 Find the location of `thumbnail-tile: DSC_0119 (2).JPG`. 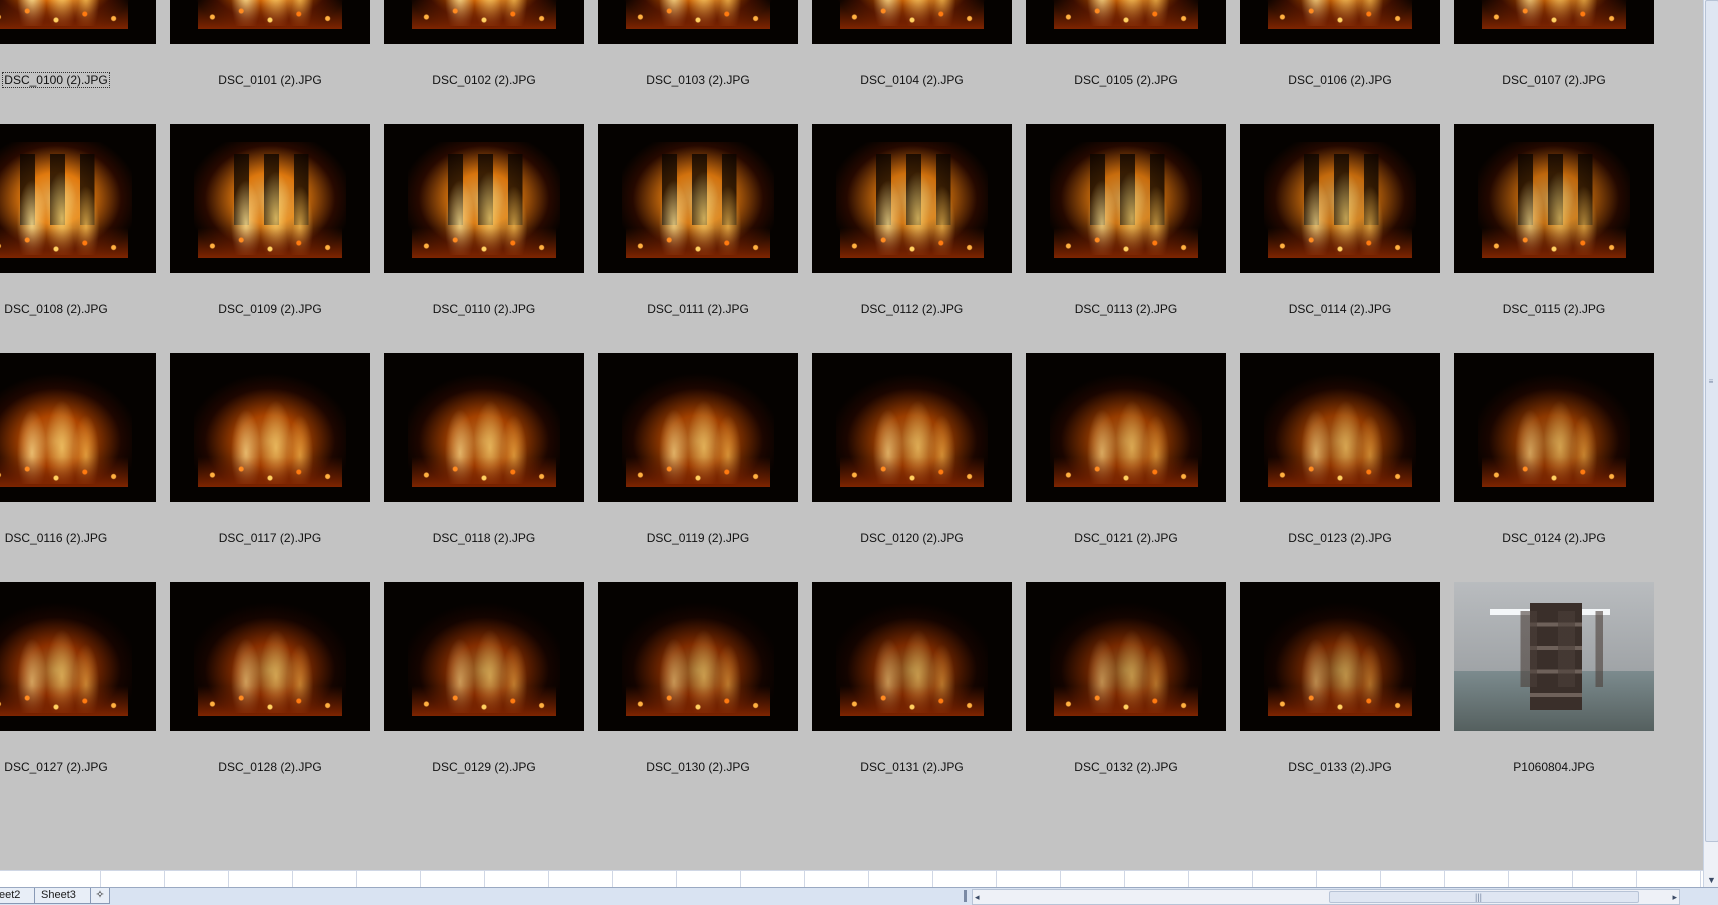

thumbnail-tile: DSC_0119 (2).JPG is located at coordinates (705, 467).